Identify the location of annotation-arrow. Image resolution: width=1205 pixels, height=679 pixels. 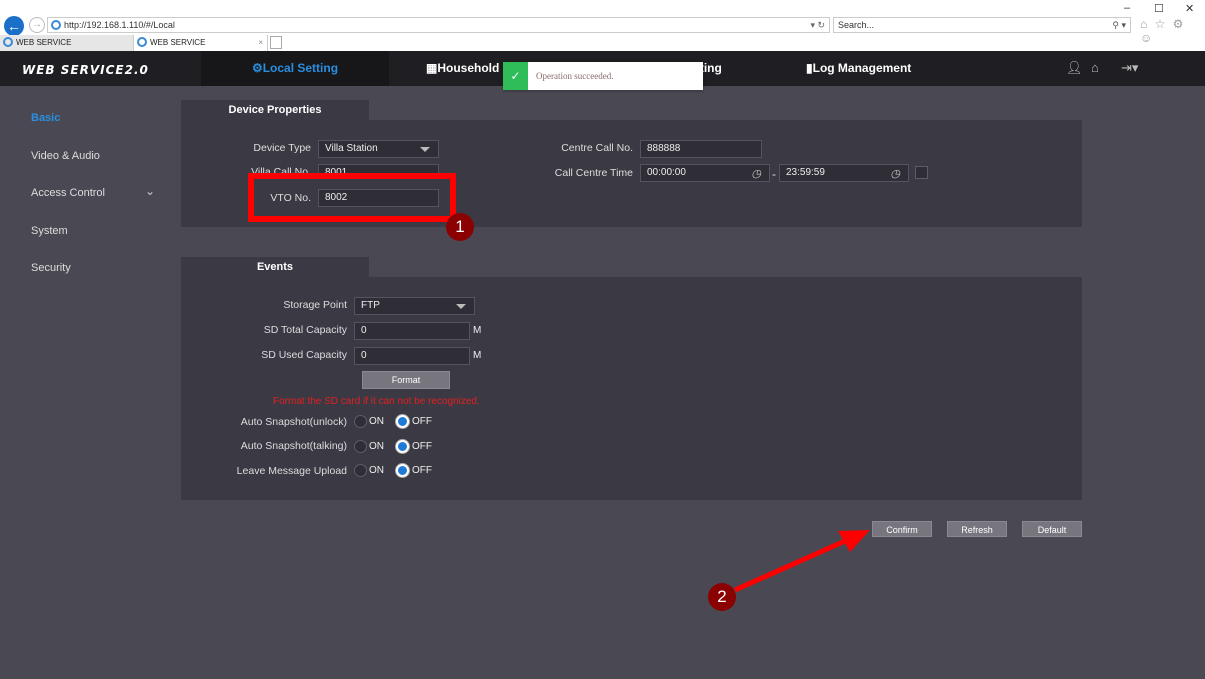
(801, 561).